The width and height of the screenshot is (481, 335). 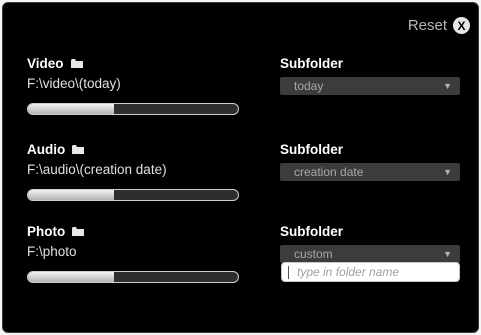 I want to click on folder-path: F:\audio\(creation date), so click(x=97, y=169).